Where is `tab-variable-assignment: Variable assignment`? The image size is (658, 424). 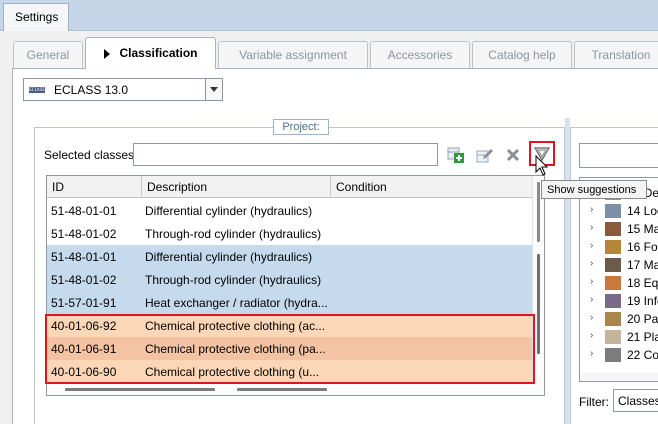
tab-variable-assignment: Variable assignment is located at coordinates (293, 54).